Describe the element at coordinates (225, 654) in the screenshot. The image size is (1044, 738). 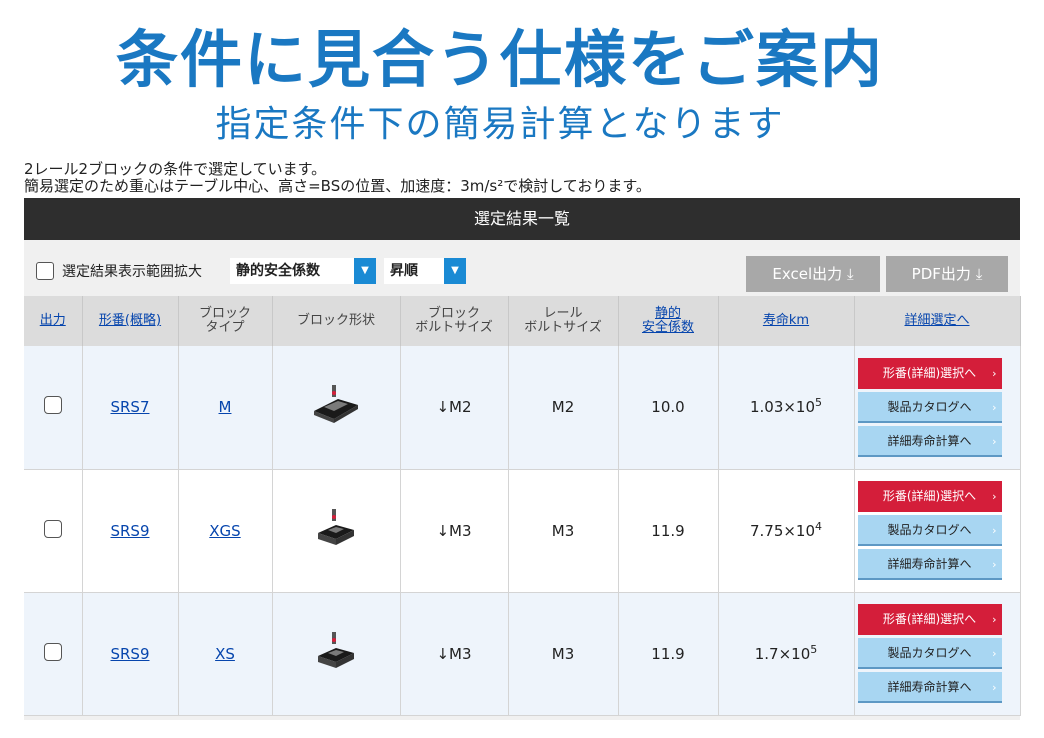
I see `block-type-link: XS` at that location.